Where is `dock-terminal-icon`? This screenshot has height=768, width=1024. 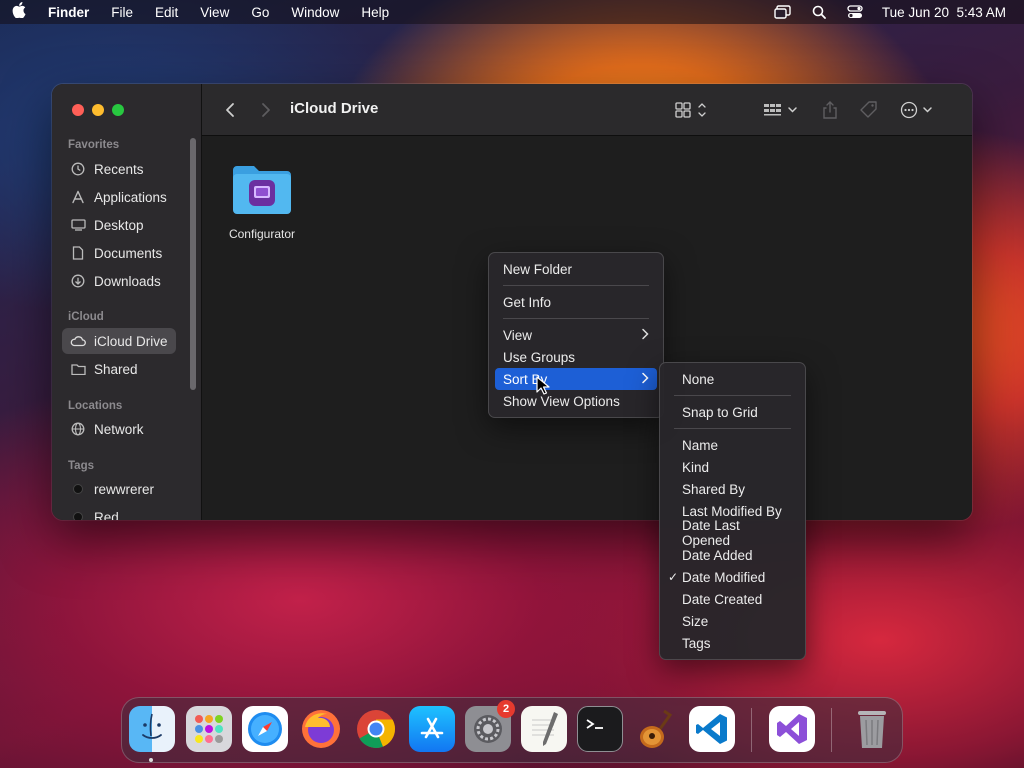
dock-terminal-icon is located at coordinates (600, 729).